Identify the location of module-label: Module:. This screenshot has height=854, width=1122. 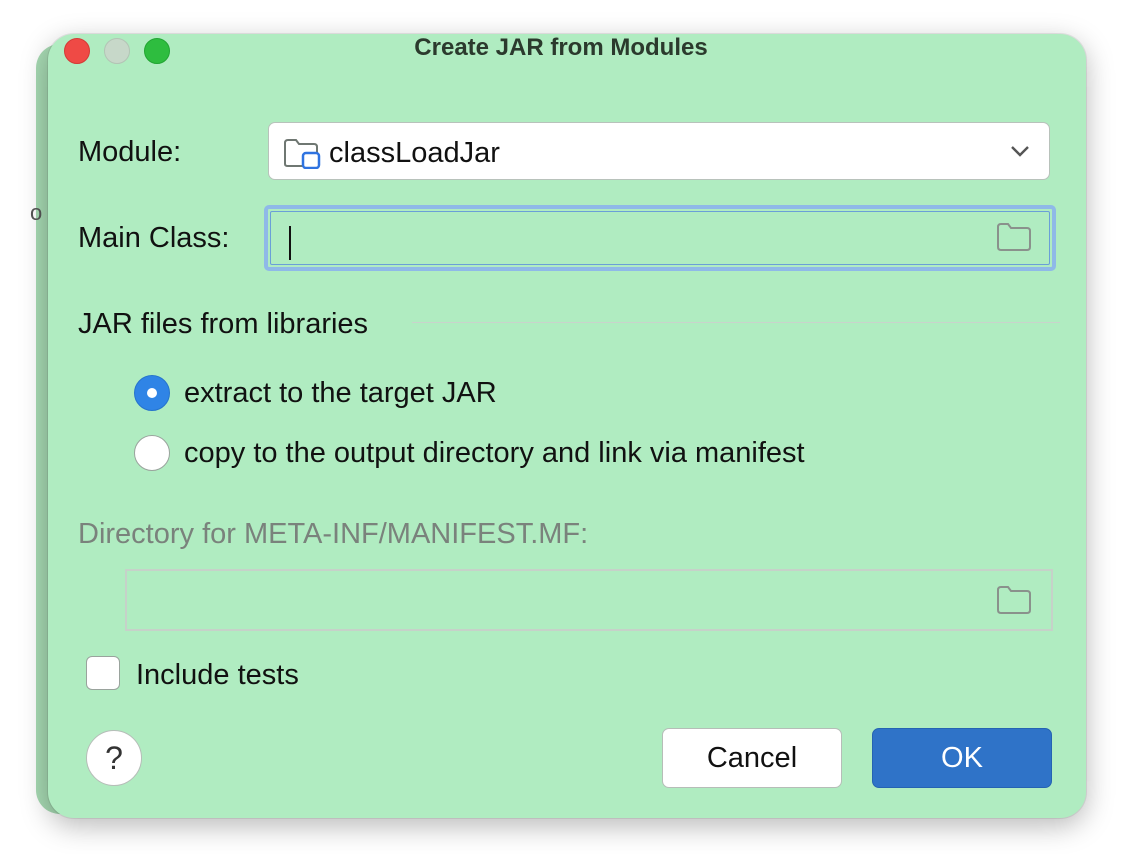
(130, 152).